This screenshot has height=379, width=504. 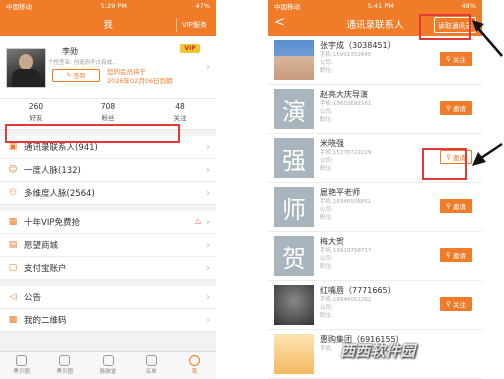 What do you see at coordinates (332, 241) in the screenshot?
I see `contact-name: 梅大贺` at bounding box center [332, 241].